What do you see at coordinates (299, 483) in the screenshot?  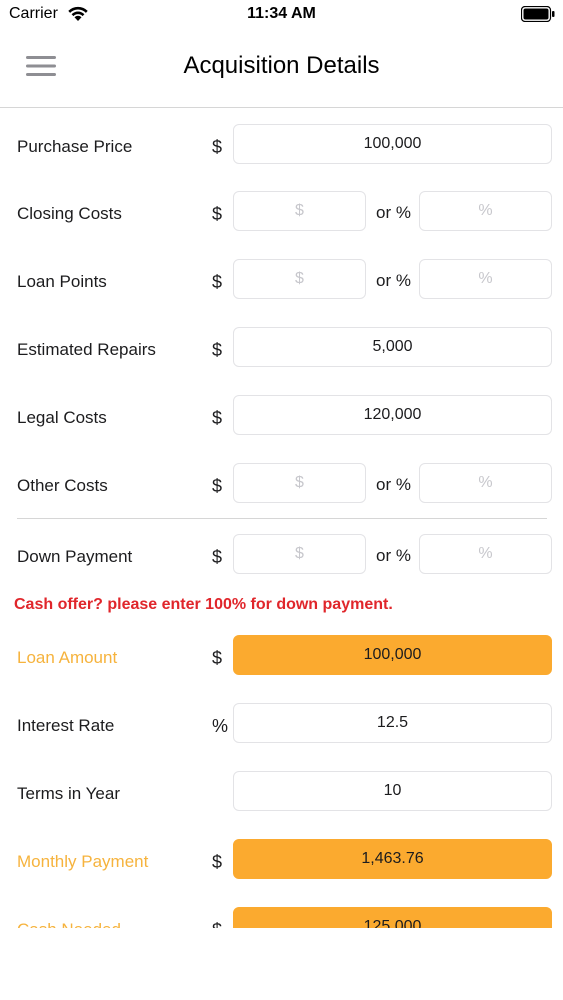 I see `other-costs-dollar-input` at bounding box center [299, 483].